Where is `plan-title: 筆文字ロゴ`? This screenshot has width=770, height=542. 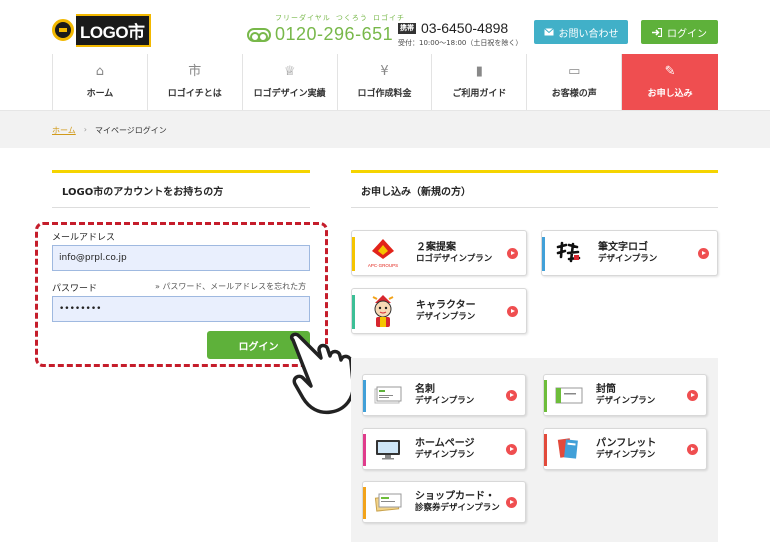 plan-title: 筆文字ロゴ is located at coordinates (623, 247).